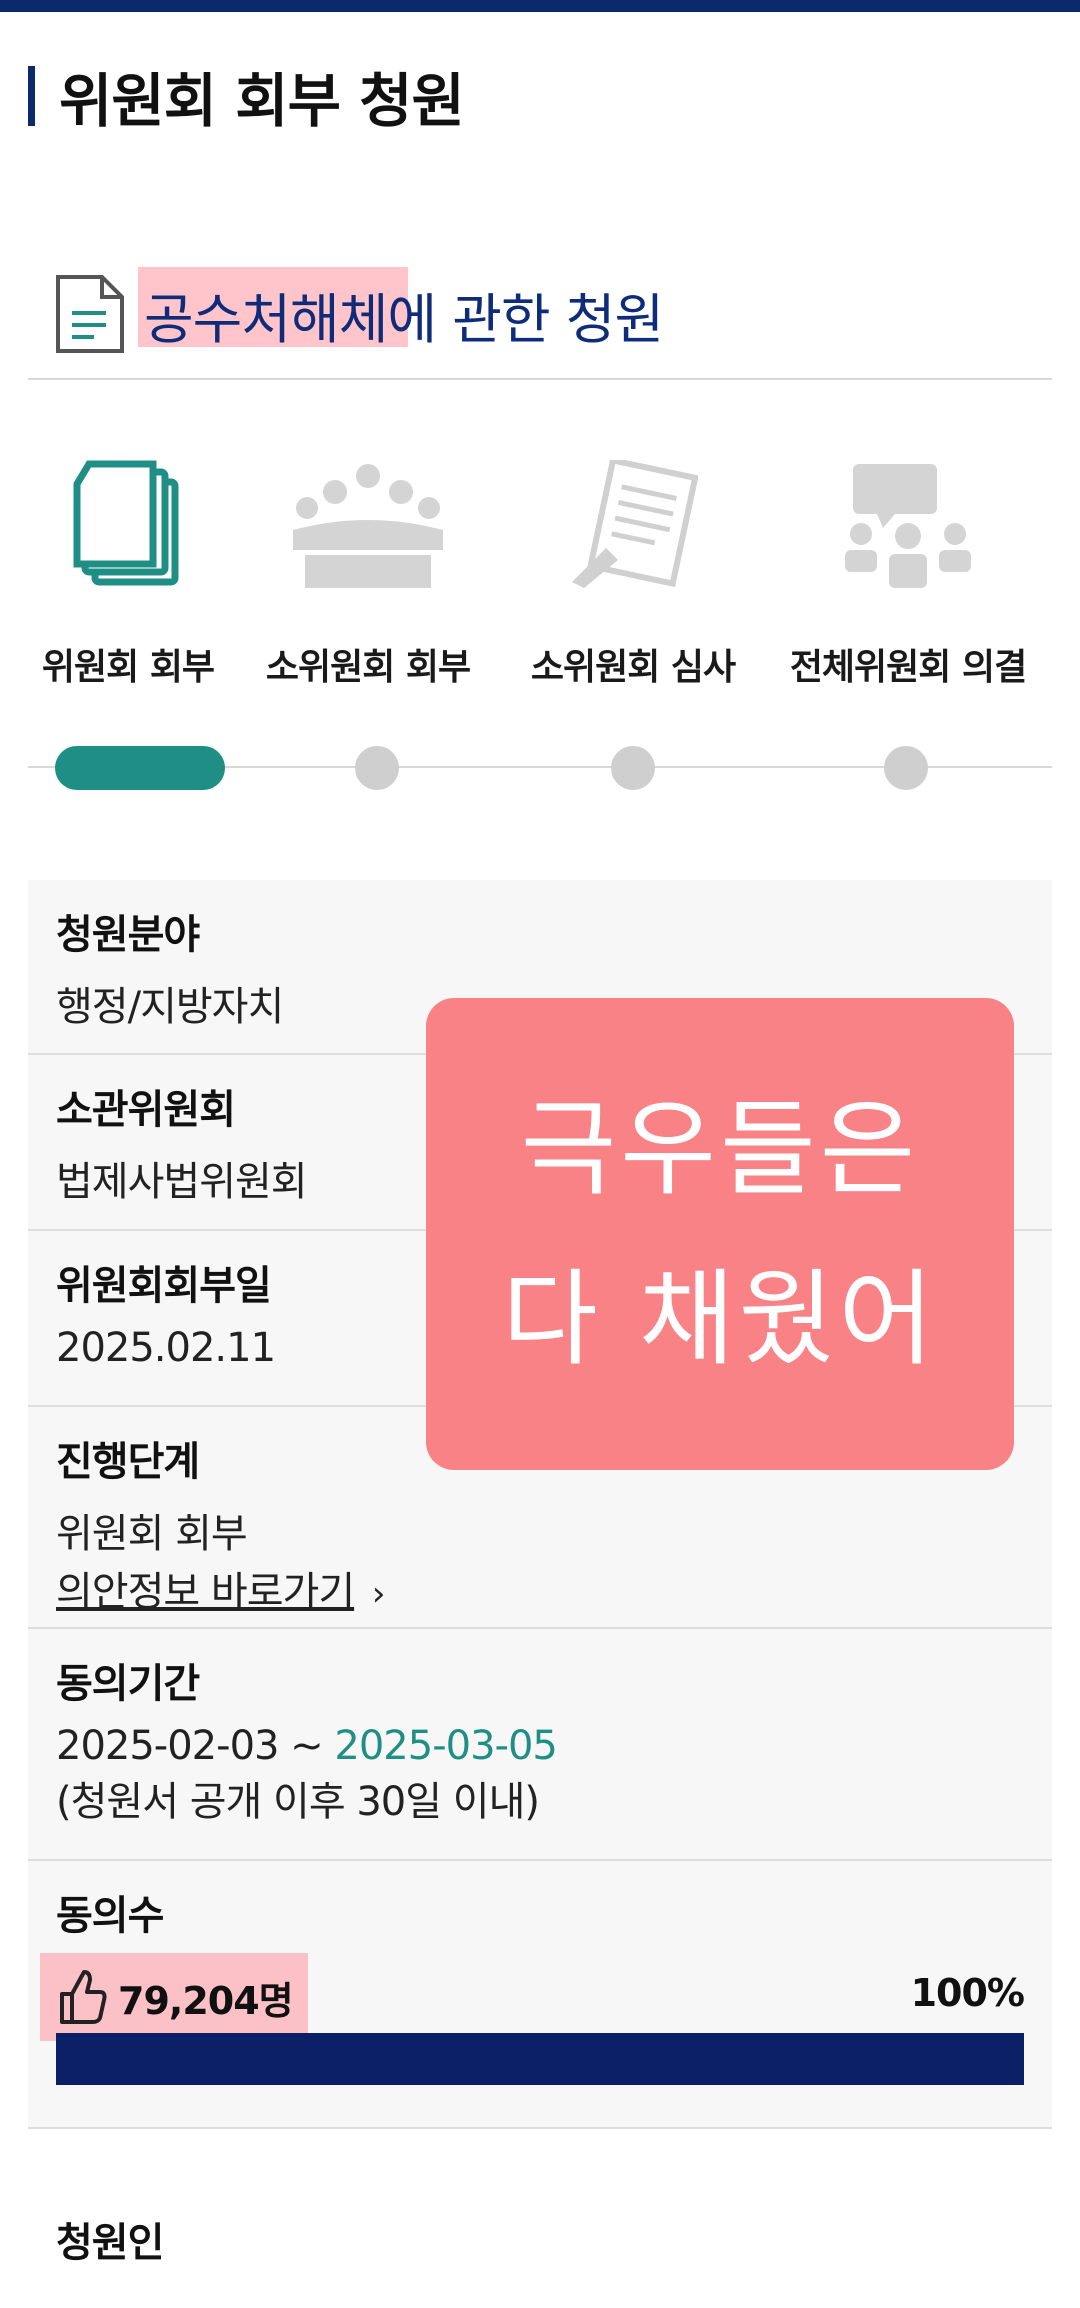  Describe the element at coordinates (206, 2000) in the screenshot. I see `consent-count: 79,204명` at that location.